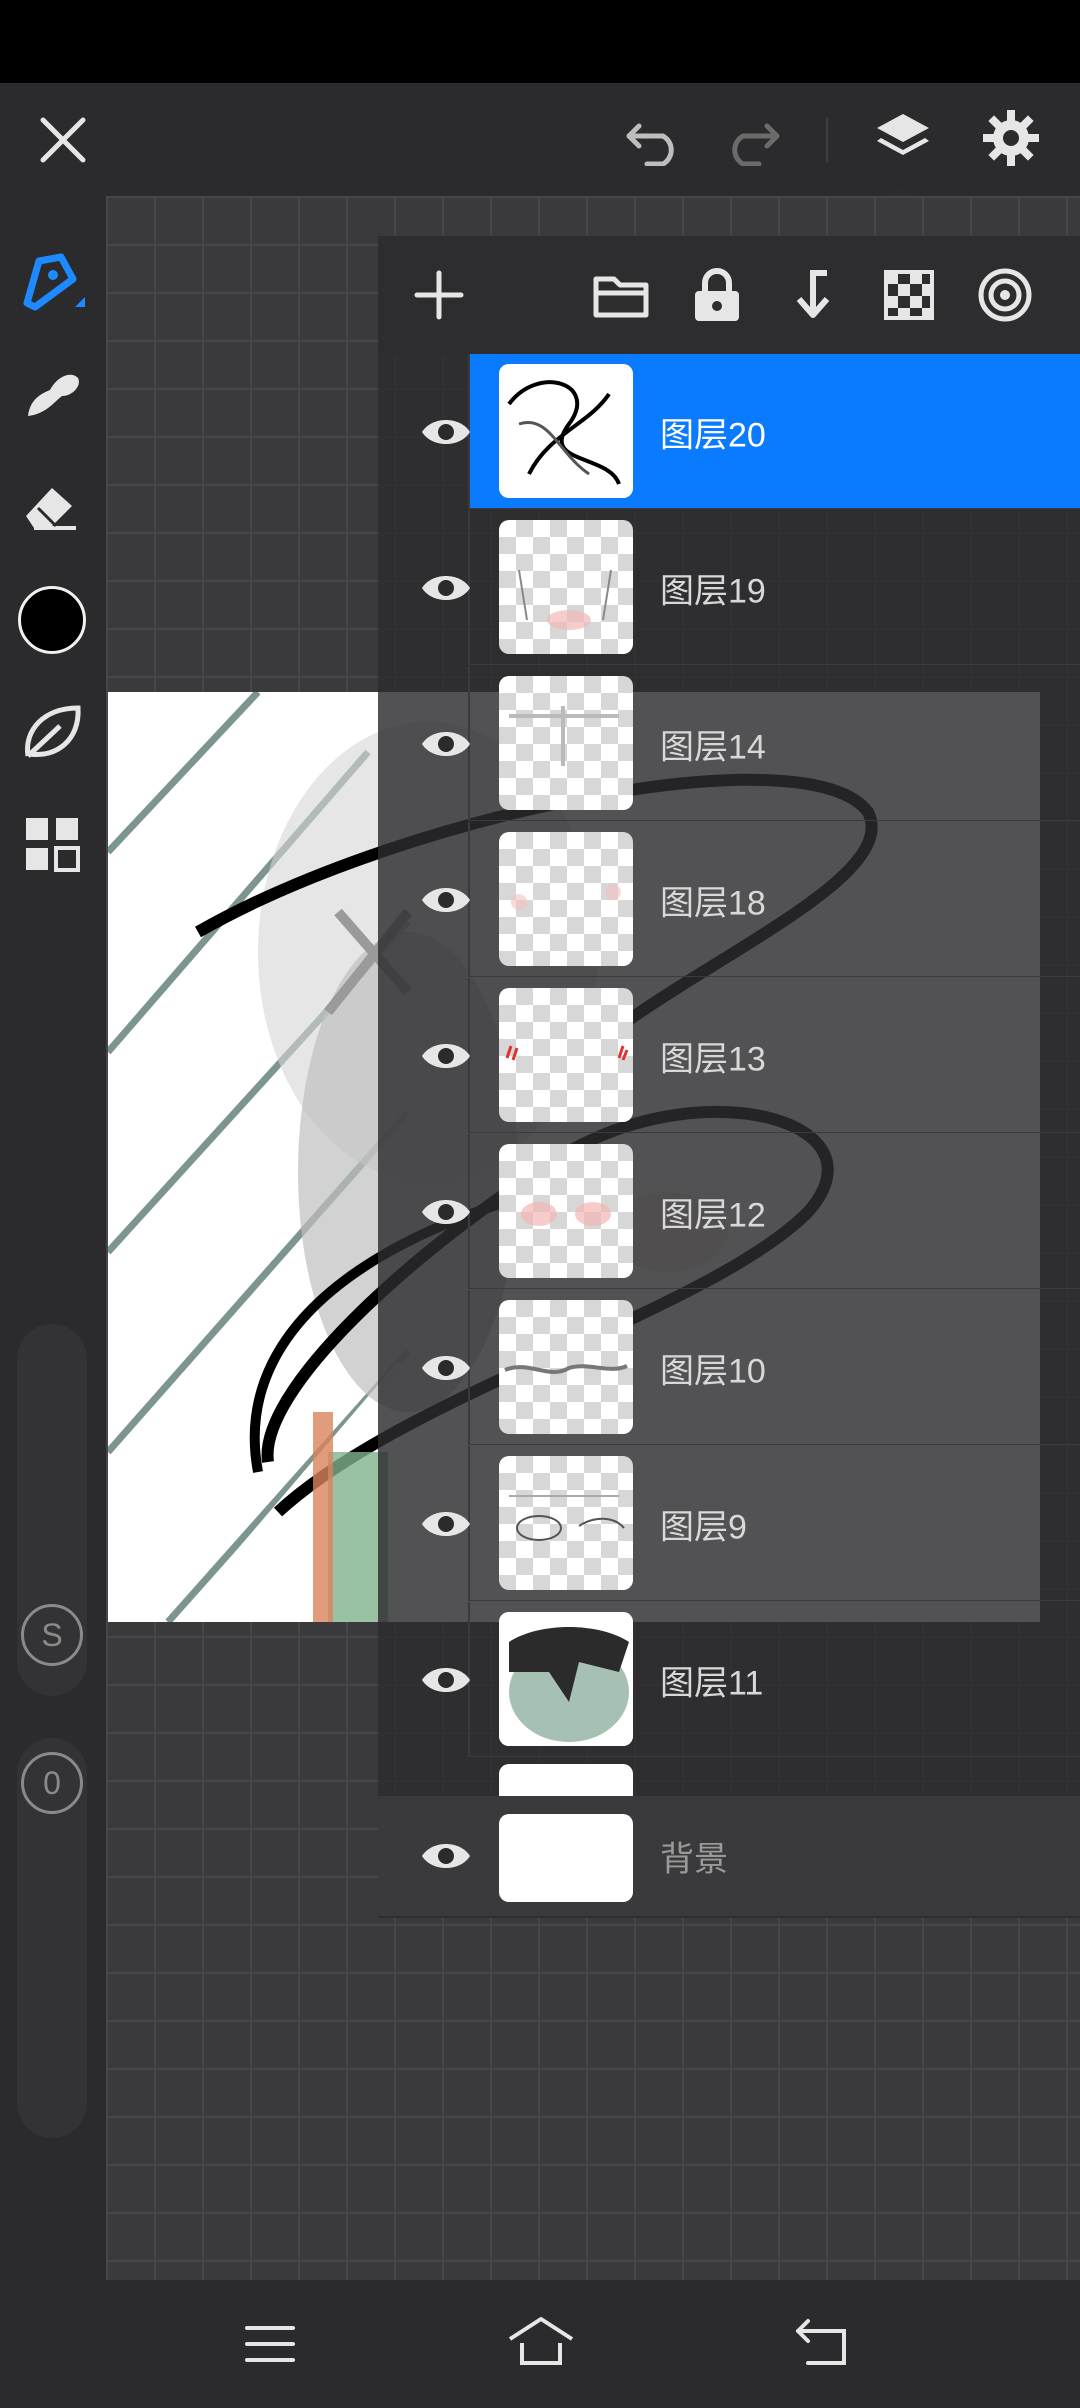 The width and height of the screenshot is (1080, 2408). What do you see at coordinates (822, 2342) in the screenshot?
I see `back-icon` at bounding box center [822, 2342].